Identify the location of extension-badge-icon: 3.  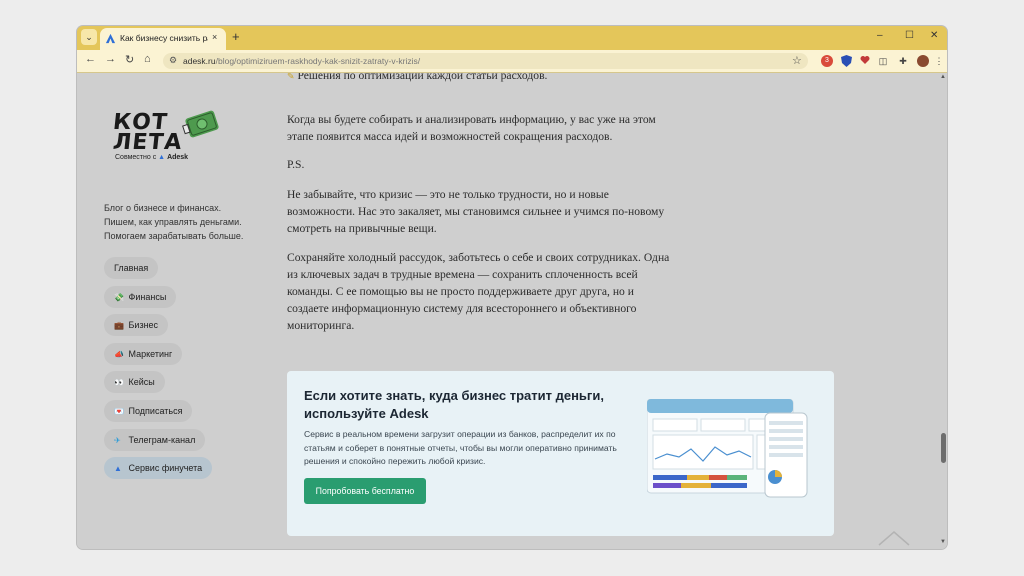
(827, 61).